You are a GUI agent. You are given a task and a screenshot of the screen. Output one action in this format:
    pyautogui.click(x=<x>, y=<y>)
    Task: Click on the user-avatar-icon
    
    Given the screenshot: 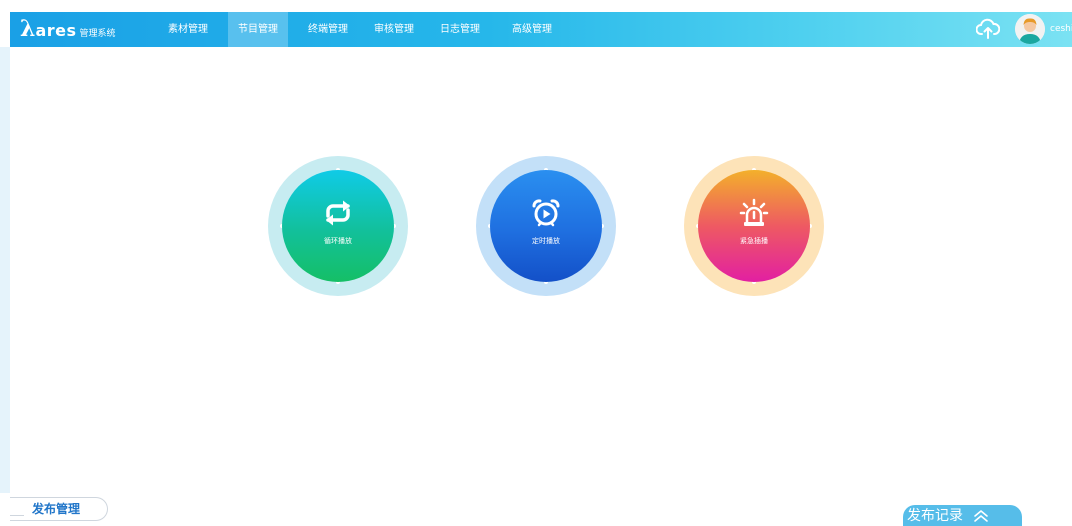 What is the action you would take?
    pyautogui.click(x=1030, y=29)
    